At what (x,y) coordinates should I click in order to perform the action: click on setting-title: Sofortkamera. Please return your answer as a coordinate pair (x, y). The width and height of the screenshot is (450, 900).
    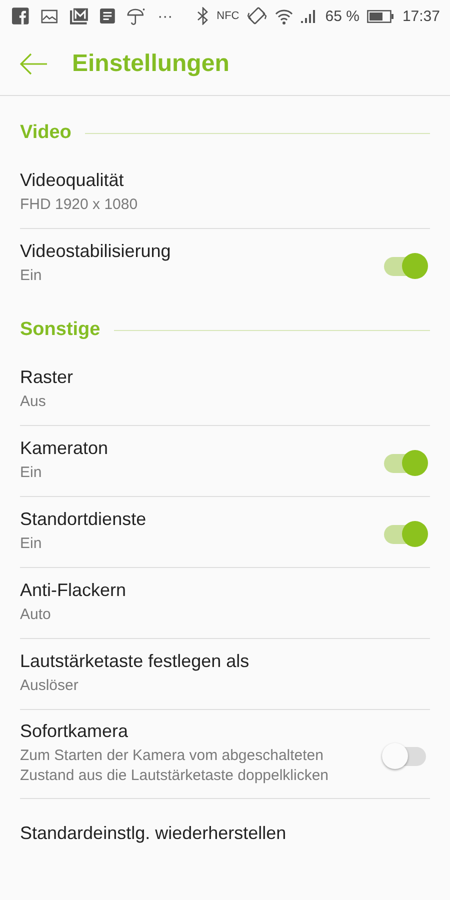
    Looking at the image, I should click on (181, 731).